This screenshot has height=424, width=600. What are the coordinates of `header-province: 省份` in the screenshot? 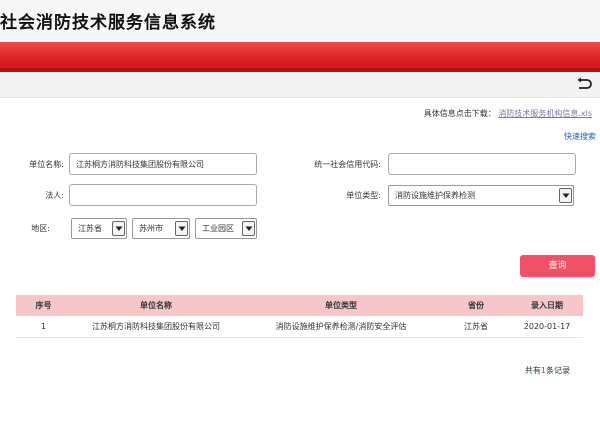 It's located at (476, 305).